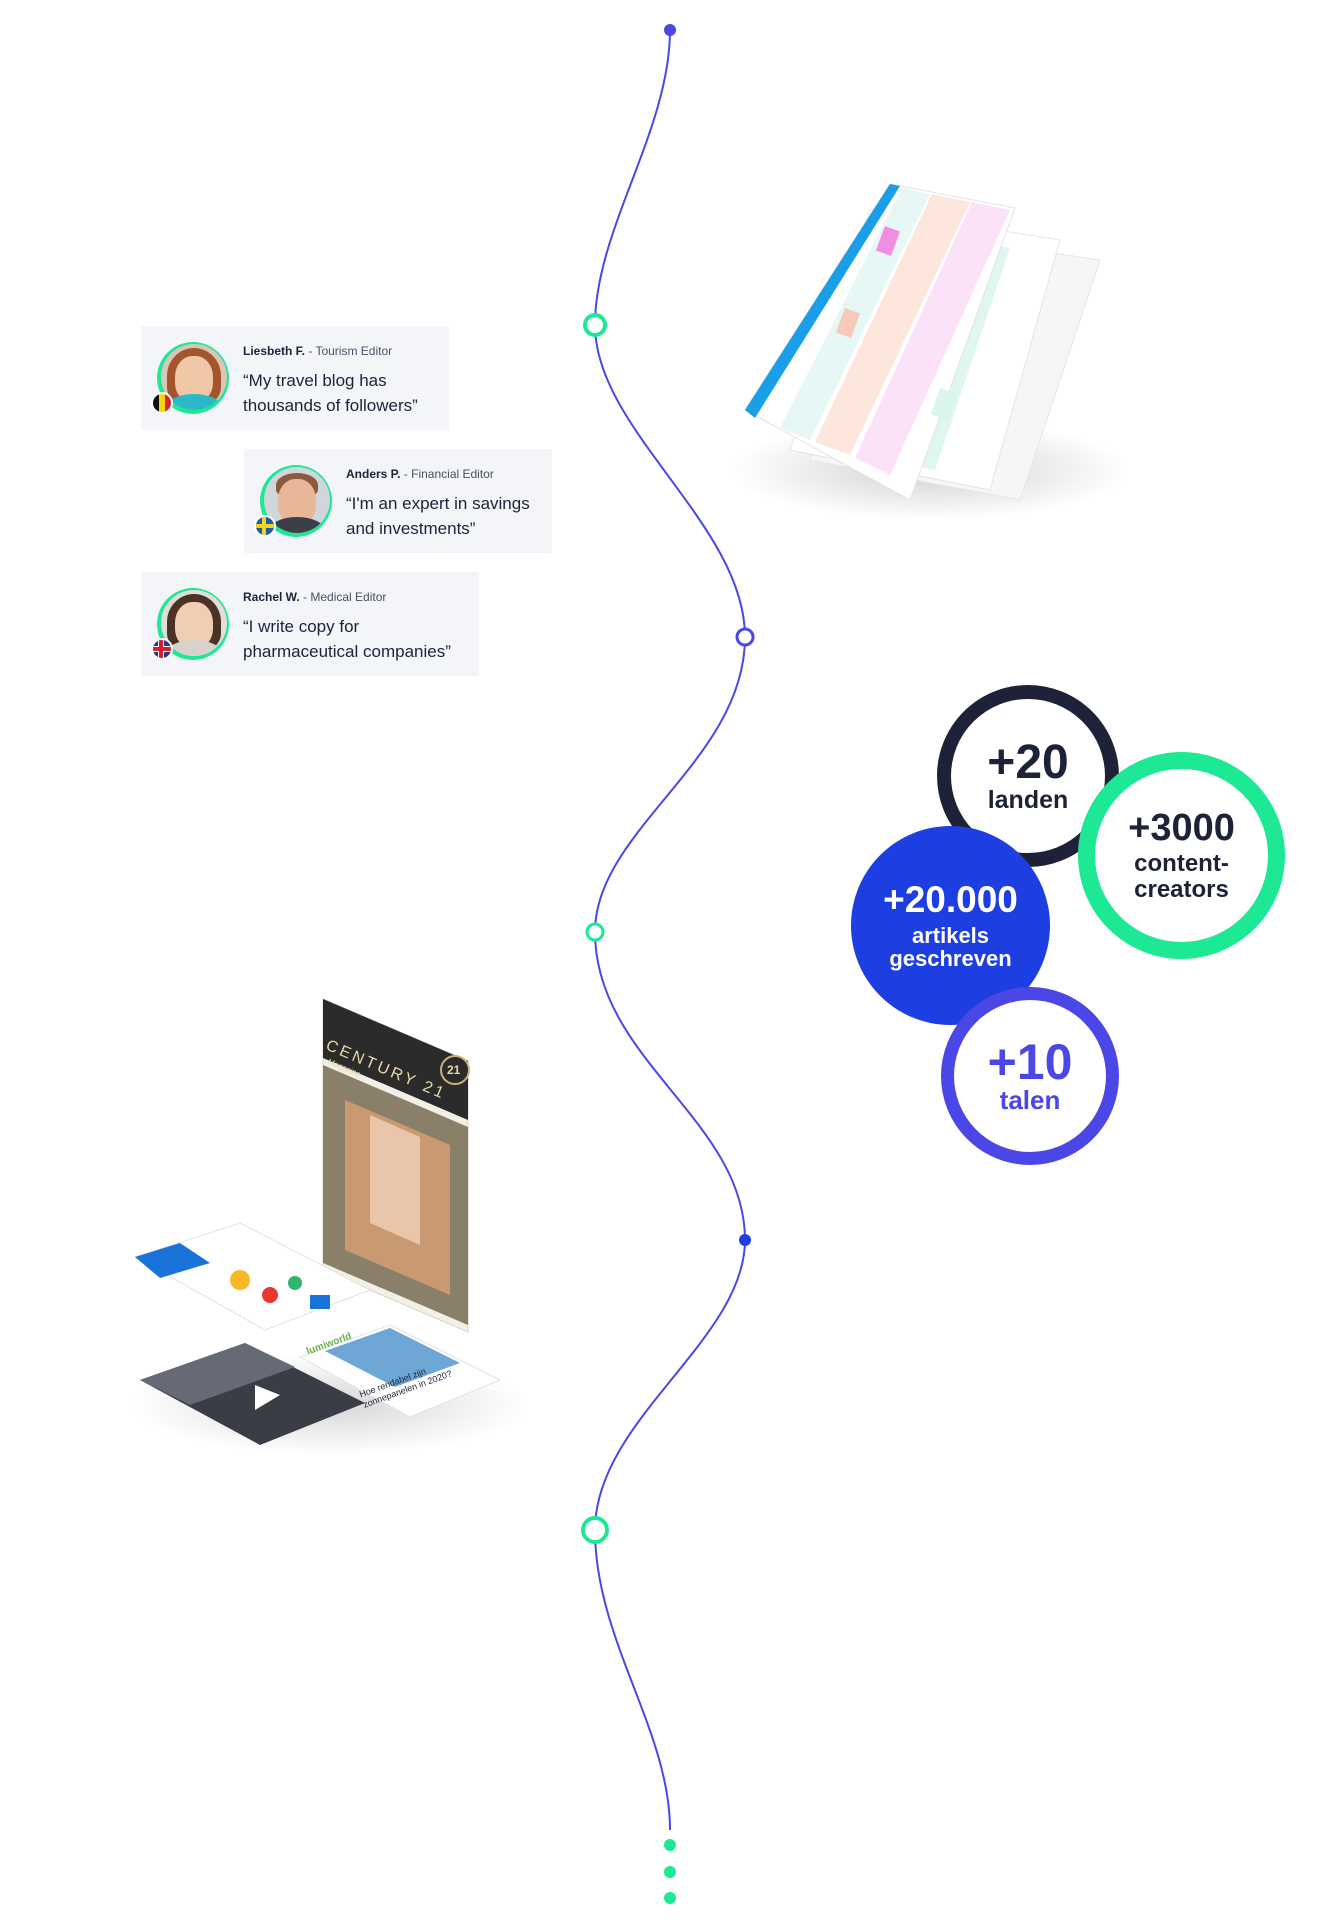 This screenshot has width=1340, height=1924. Describe the element at coordinates (265, 526) in the screenshot. I see `sweden-flag-icon` at that location.